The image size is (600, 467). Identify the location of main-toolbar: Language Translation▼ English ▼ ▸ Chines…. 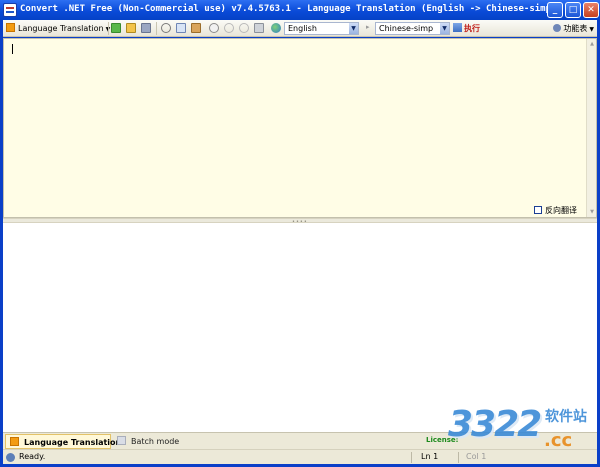
(300, 28).